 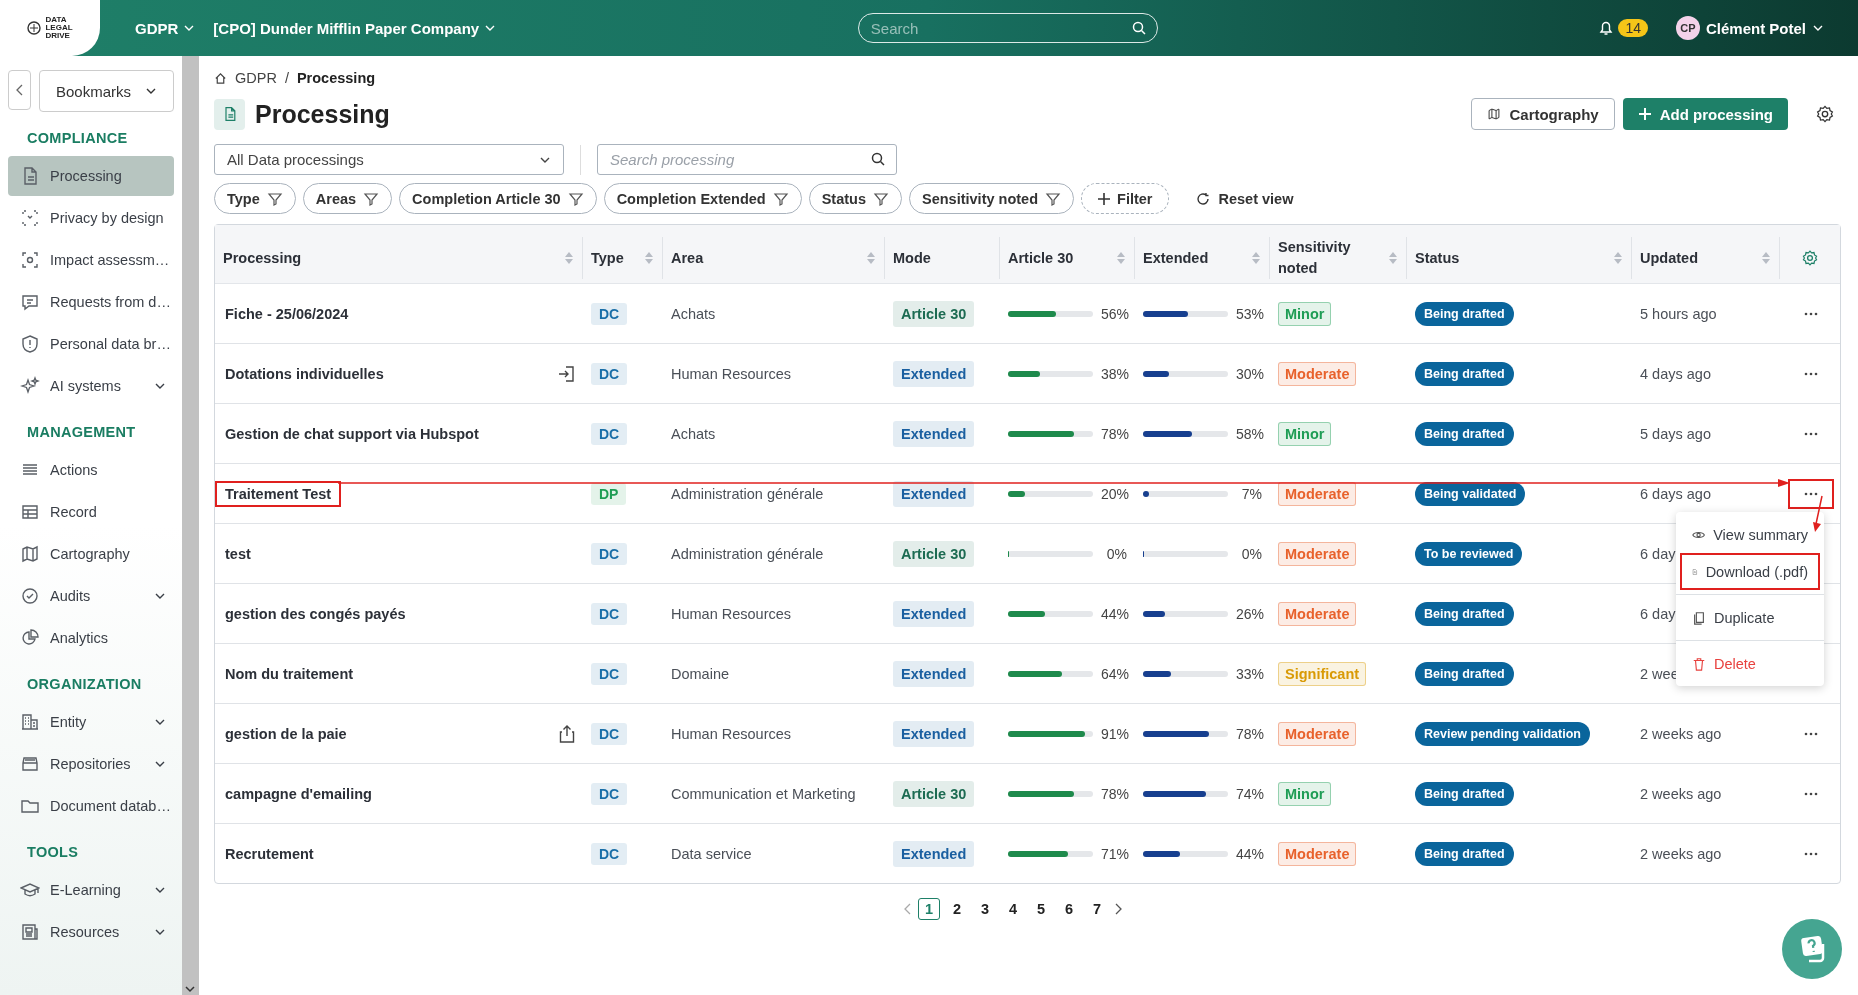 What do you see at coordinates (1125, 198) in the screenshot?
I see `add-filter-button: Filter` at bounding box center [1125, 198].